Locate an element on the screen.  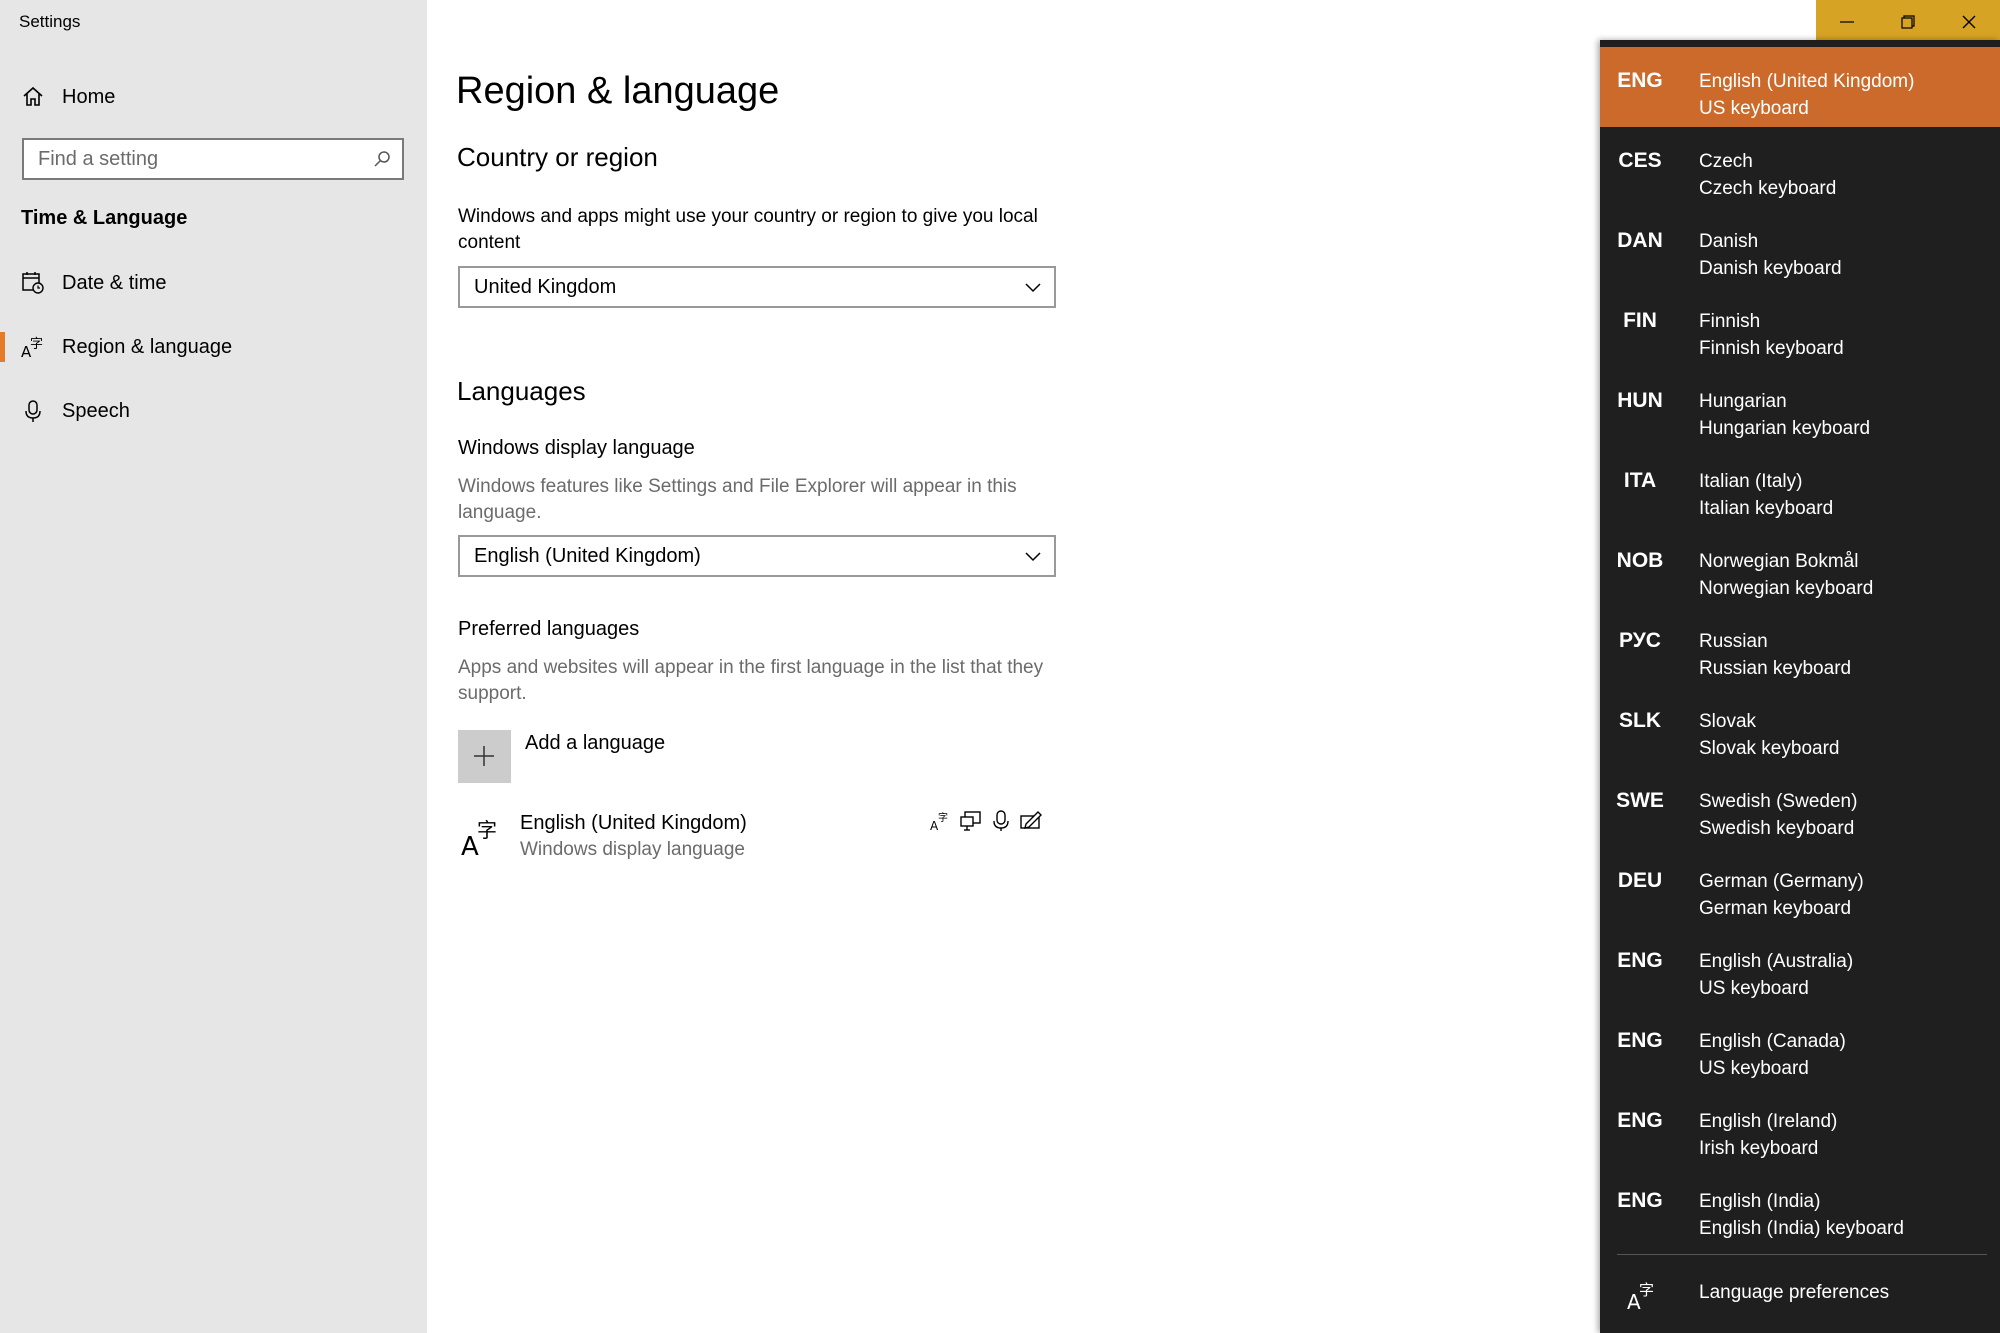
search-box is located at coordinates (213, 159).